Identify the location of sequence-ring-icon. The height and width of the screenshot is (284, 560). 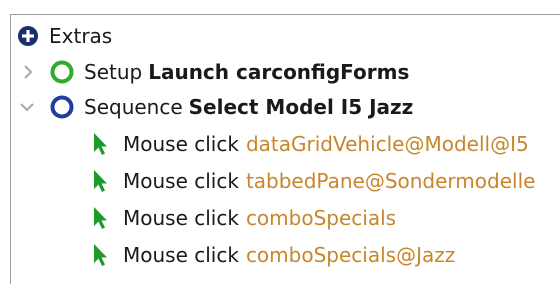
(62, 107).